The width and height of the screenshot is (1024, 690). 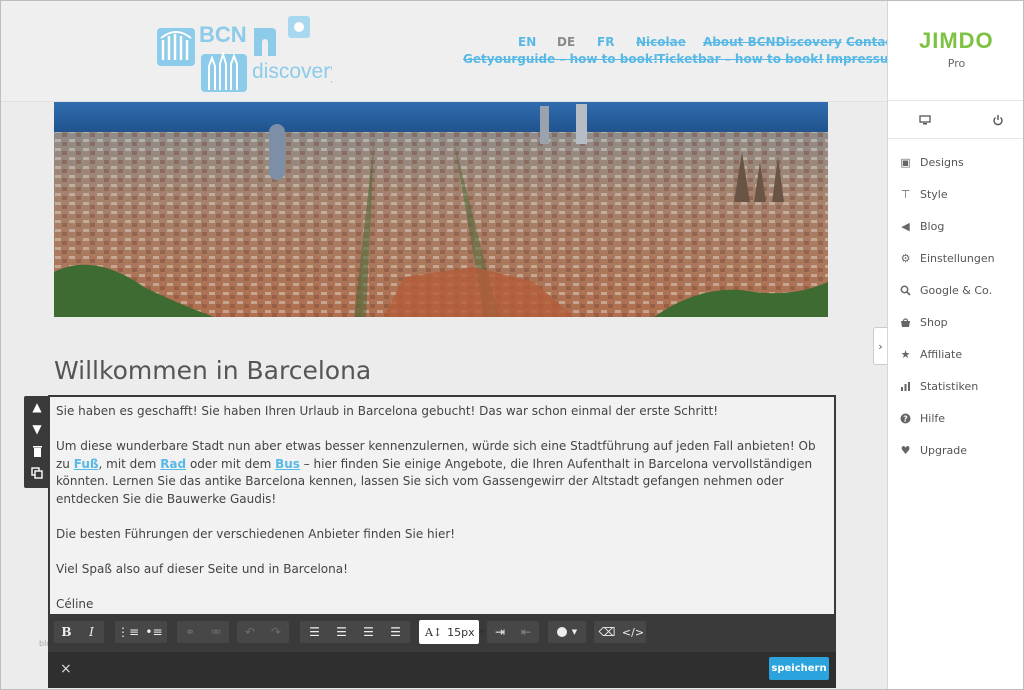 What do you see at coordinates (190, 632) in the screenshot?
I see `link-icon: ⚭` at bounding box center [190, 632].